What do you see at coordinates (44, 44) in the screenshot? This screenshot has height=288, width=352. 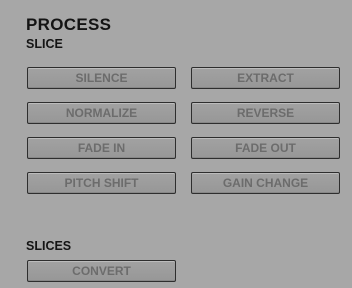 I see `slice-section-label: SLICE` at bounding box center [44, 44].